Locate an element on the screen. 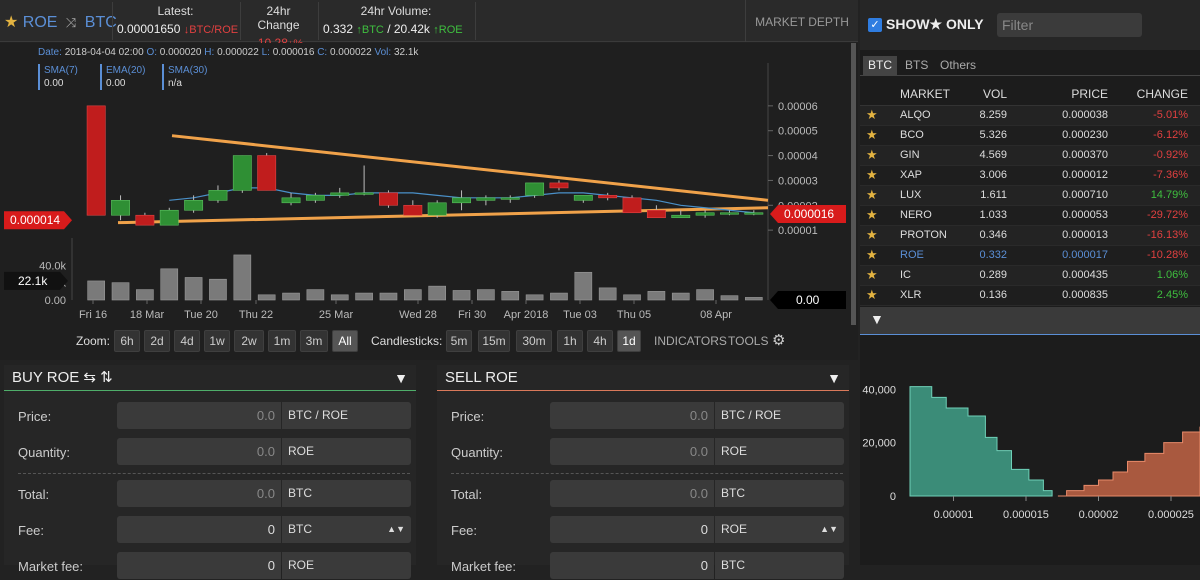 The height and width of the screenshot is (580, 1200). market-pair: ★ ROE ⤨ BTC is located at coordinates (60, 22).